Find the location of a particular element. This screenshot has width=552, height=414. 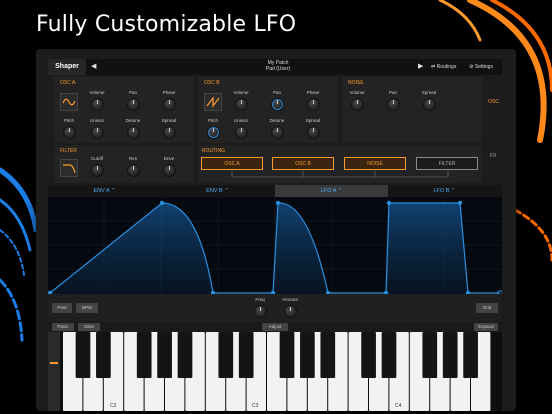

filter-res-label: Res is located at coordinates (132, 158).